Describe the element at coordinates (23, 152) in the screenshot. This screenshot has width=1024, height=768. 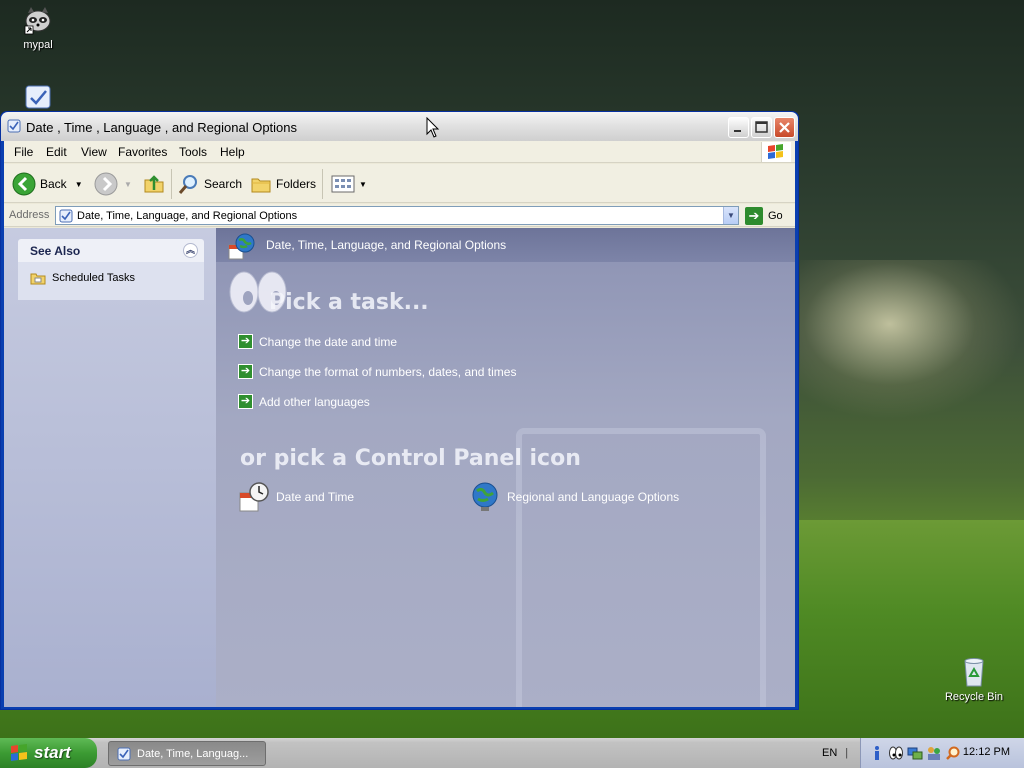
I see `menu-file: File` at that location.